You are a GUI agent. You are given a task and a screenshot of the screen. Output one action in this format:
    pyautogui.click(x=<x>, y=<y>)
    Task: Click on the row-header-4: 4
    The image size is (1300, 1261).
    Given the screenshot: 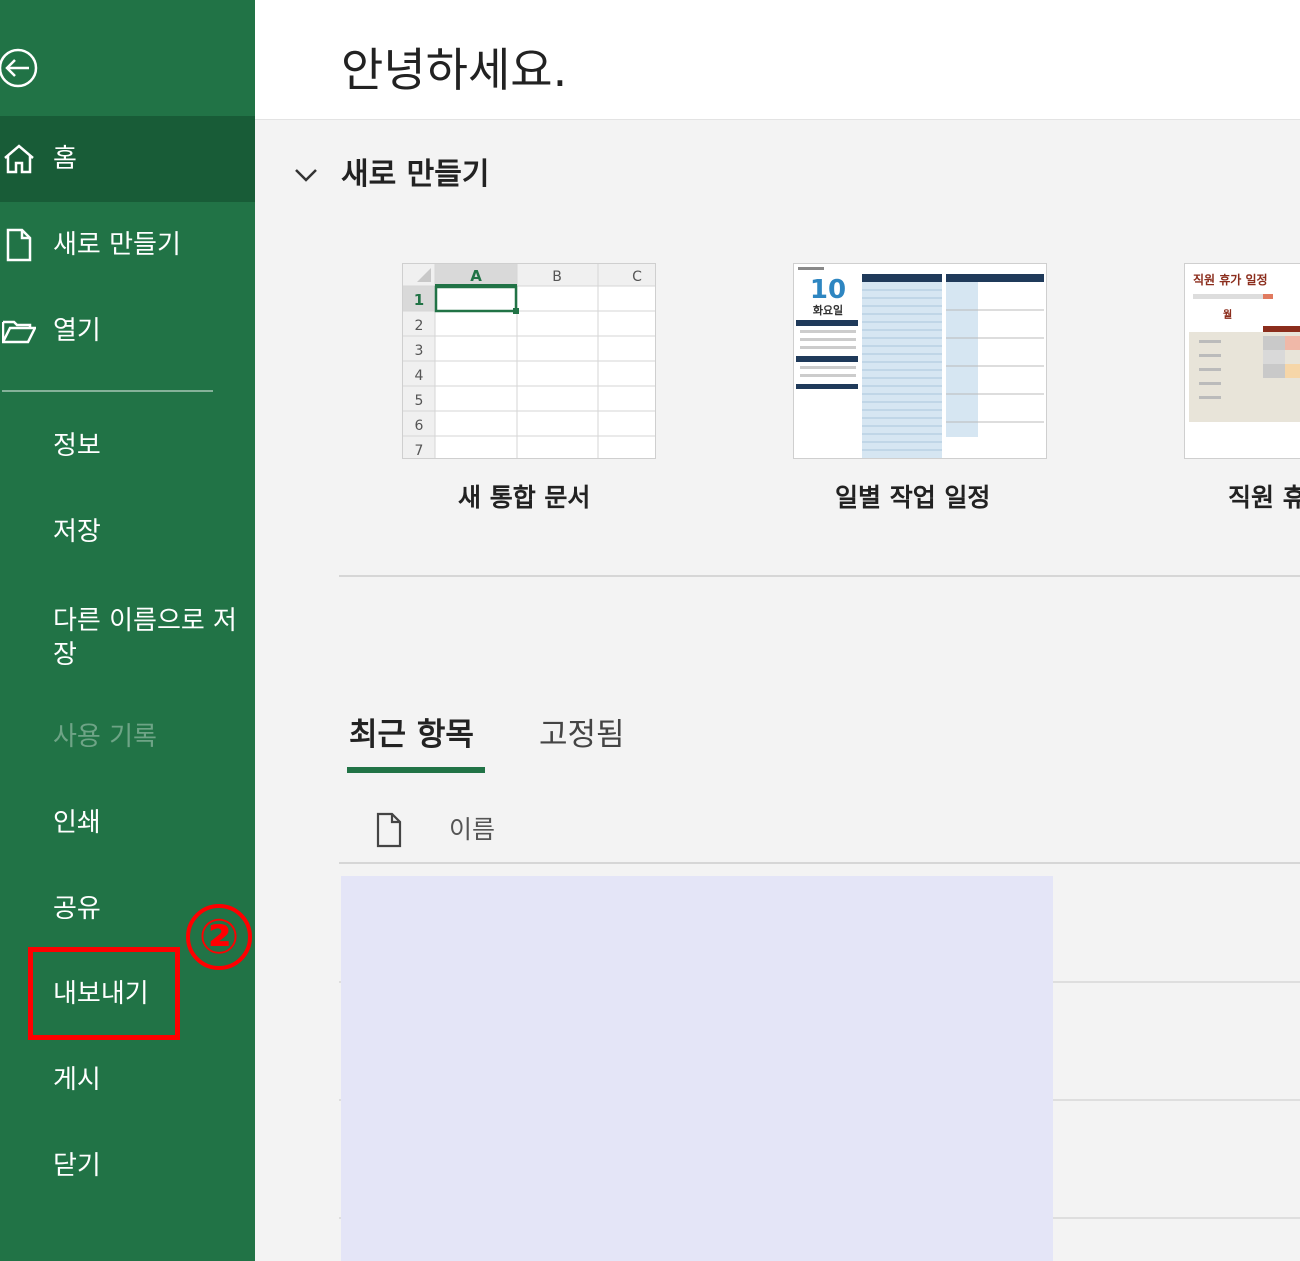 What is the action you would take?
    pyautogui.click(x=419, y=376)
    